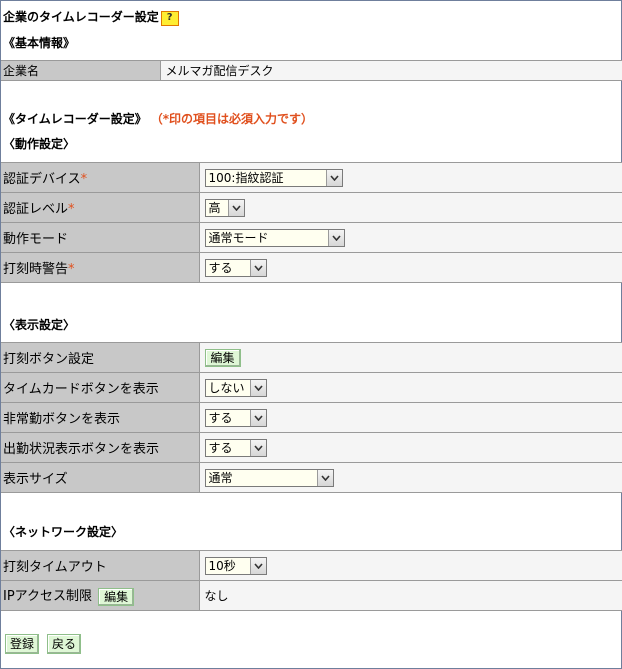  I want to click on form-actions: 登録 戻る, so click(47, 644).